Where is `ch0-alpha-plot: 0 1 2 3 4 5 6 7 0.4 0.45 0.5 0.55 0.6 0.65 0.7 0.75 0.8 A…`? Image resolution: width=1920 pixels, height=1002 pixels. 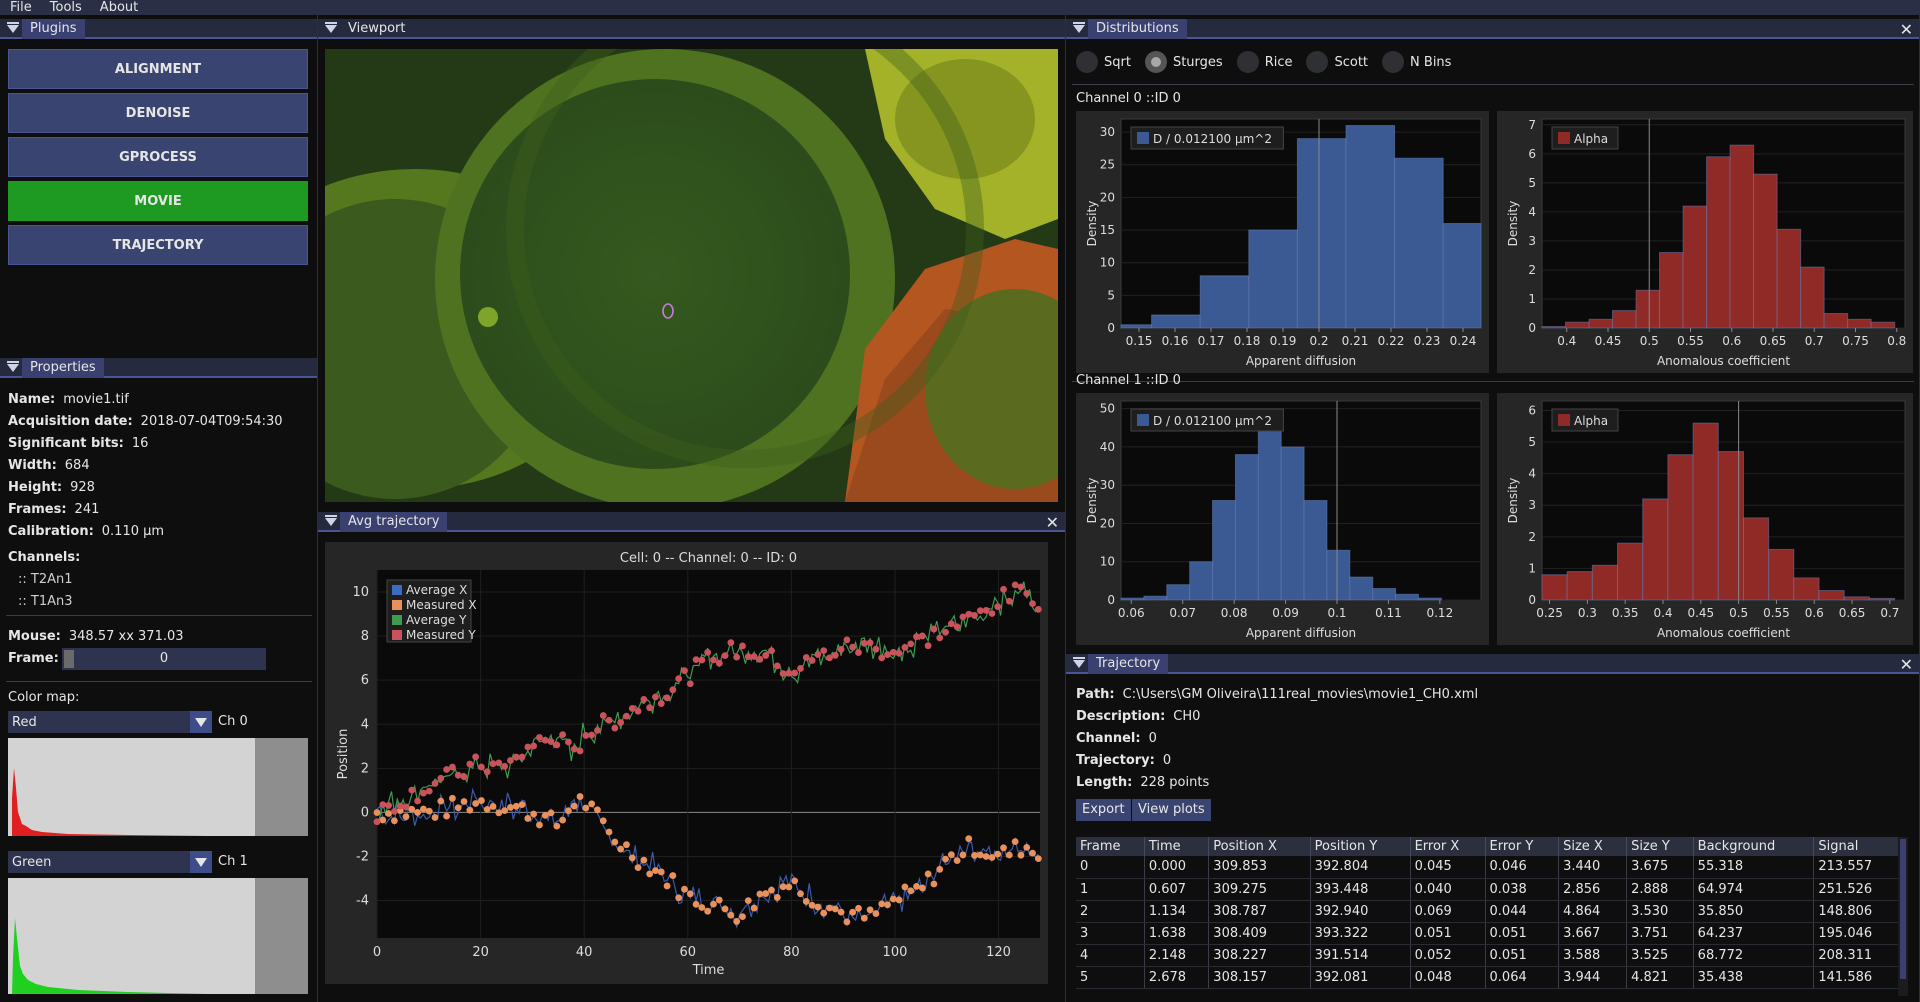 ch0-alpha-plot: 0 1 2 3 4 5 6 7 0.4 0.45 0.5 0.55 0.6 0.65 0.7 0.75 0.8 A… is located at coordinates (1705, 242).